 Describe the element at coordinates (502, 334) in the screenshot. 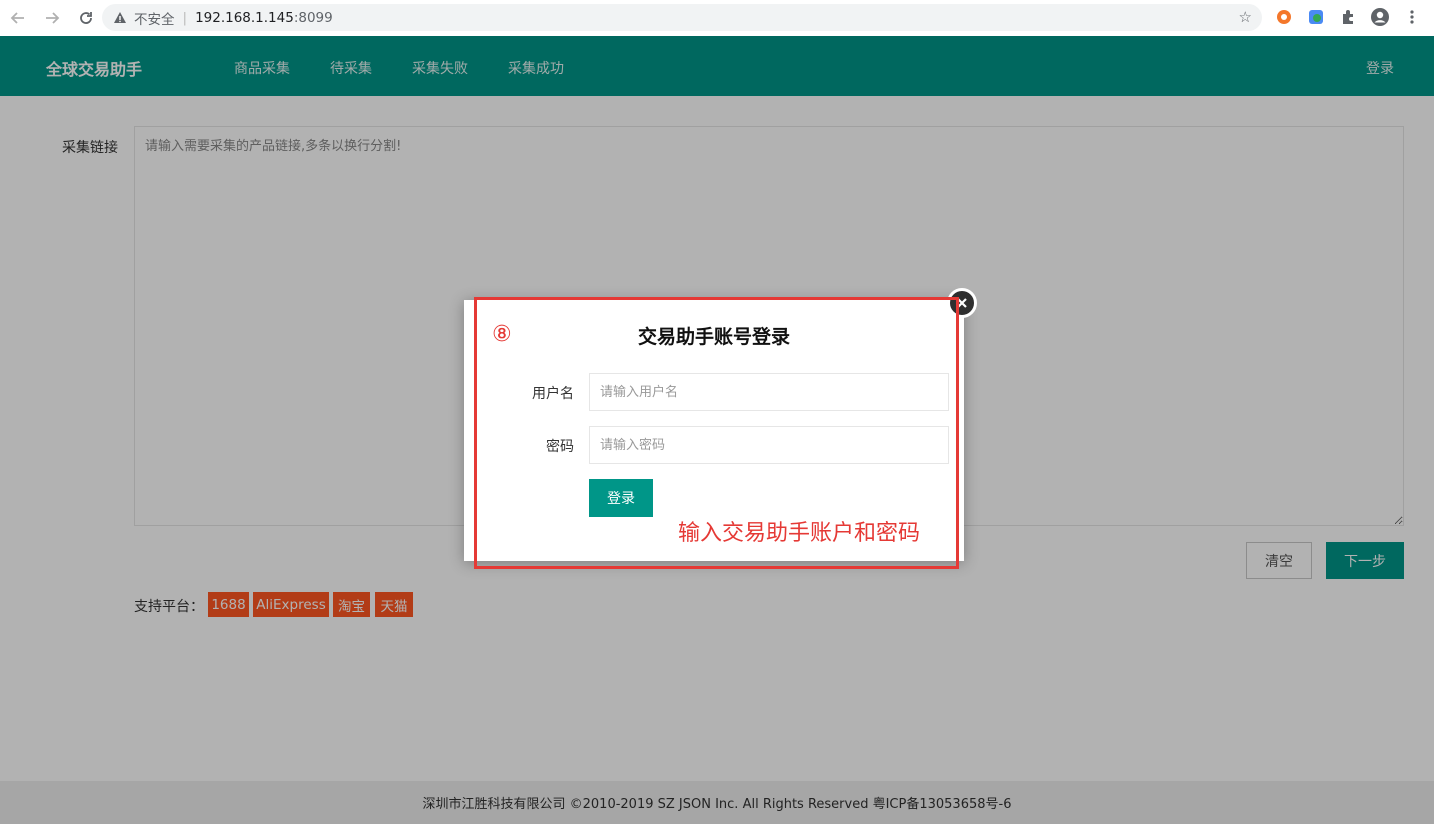

I see `annotation-step-number: ⑧` at that location.